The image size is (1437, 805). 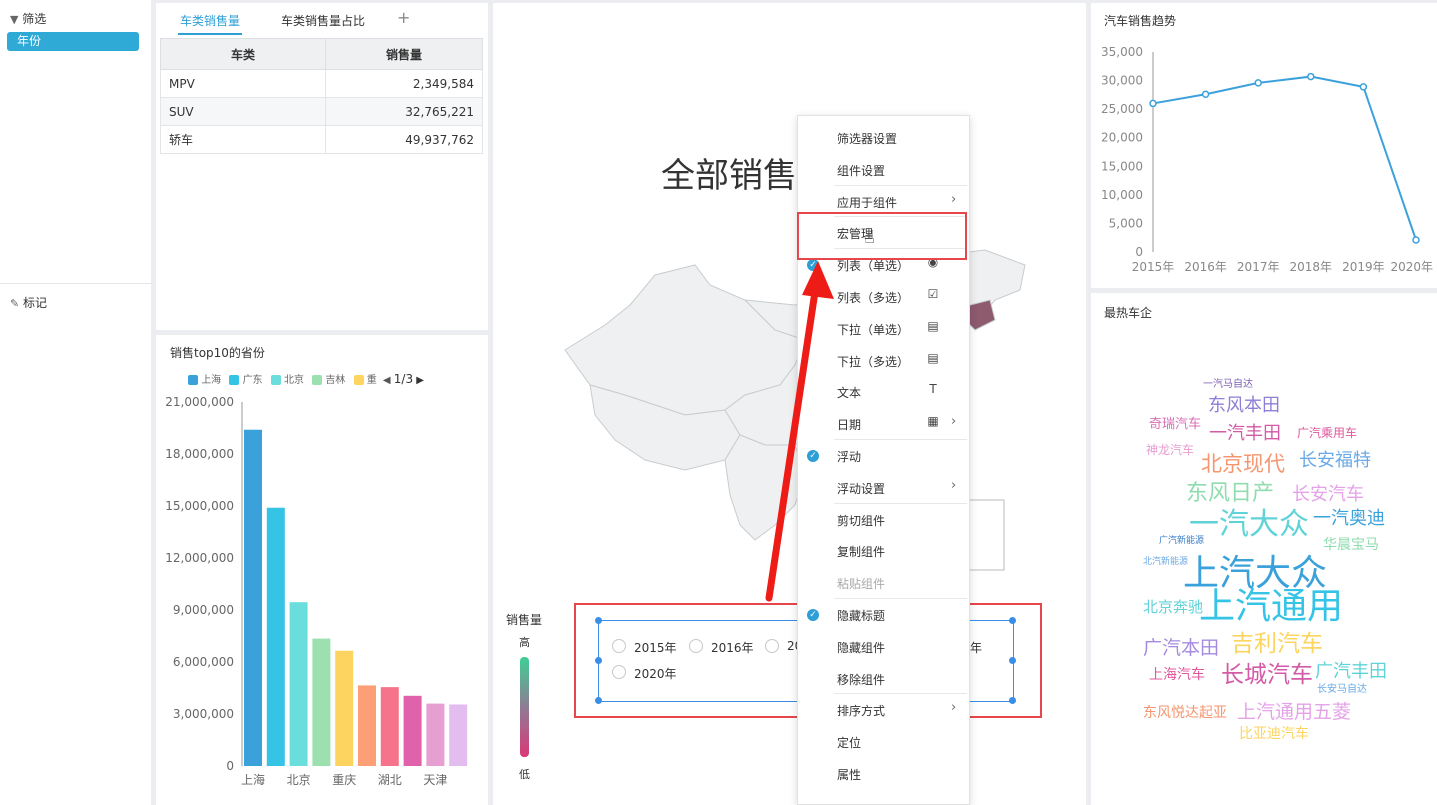 What do you see at coordinates (861, 584) in the screenshot?
I see `menu-item-label: 粘贴组件` at bounding box center [861, 584].